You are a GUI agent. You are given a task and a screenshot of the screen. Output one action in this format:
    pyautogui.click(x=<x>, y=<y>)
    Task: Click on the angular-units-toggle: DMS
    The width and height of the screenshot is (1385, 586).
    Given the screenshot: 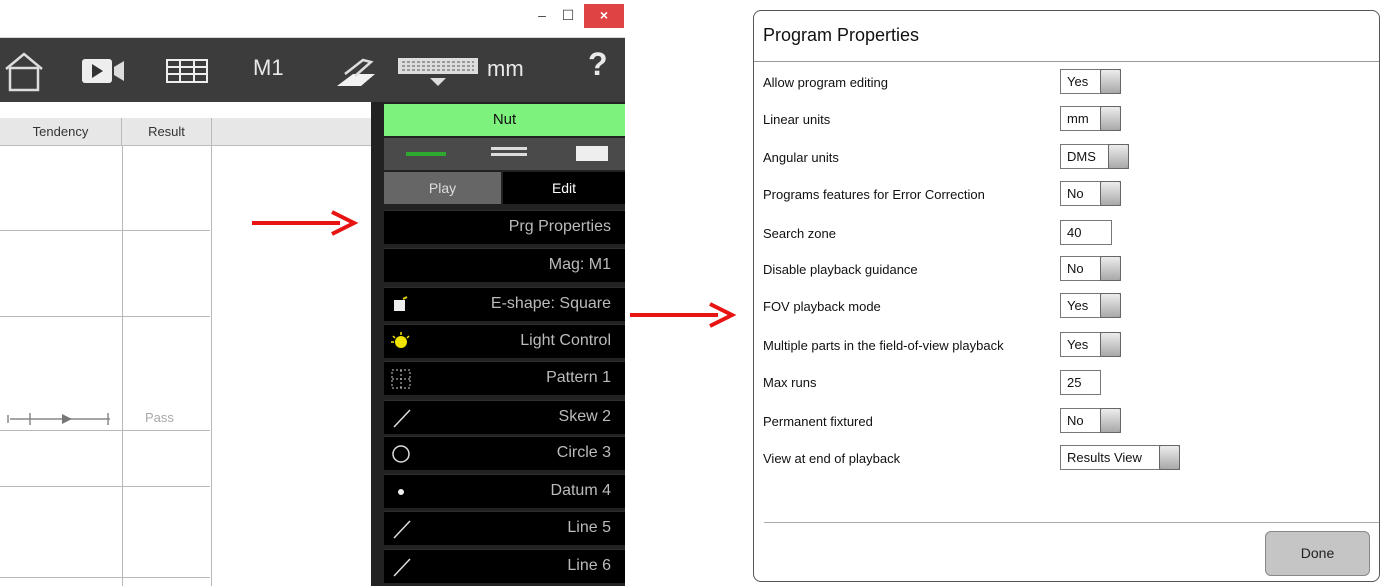 What is the action you would take?
    pyautogui.click(x=1094, y=156)
    